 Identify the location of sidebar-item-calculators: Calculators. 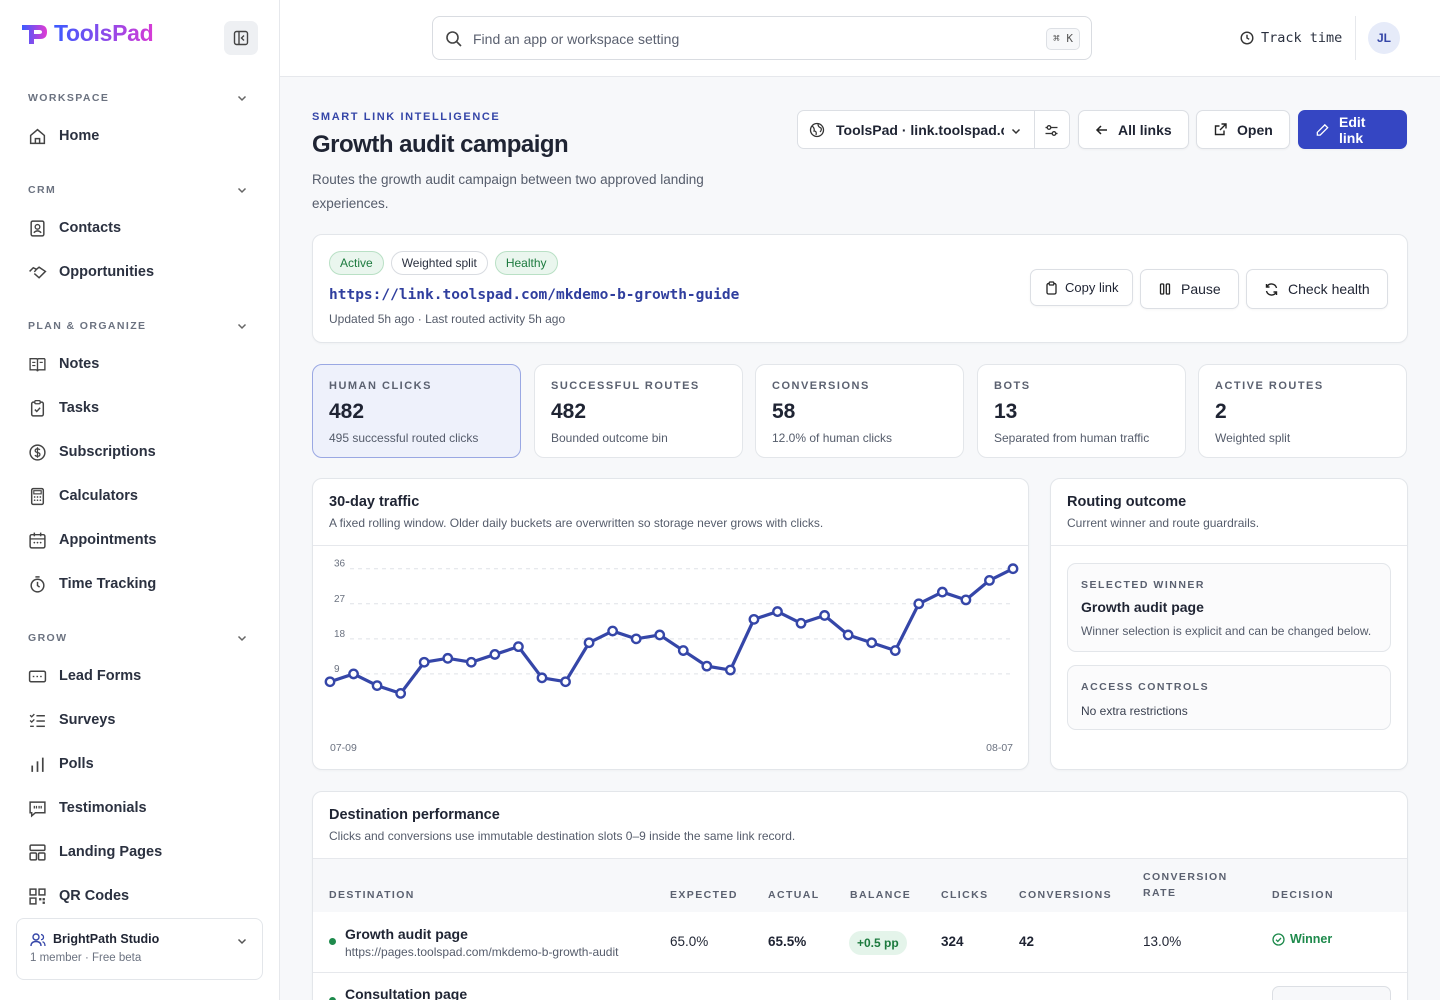
(83, 496).